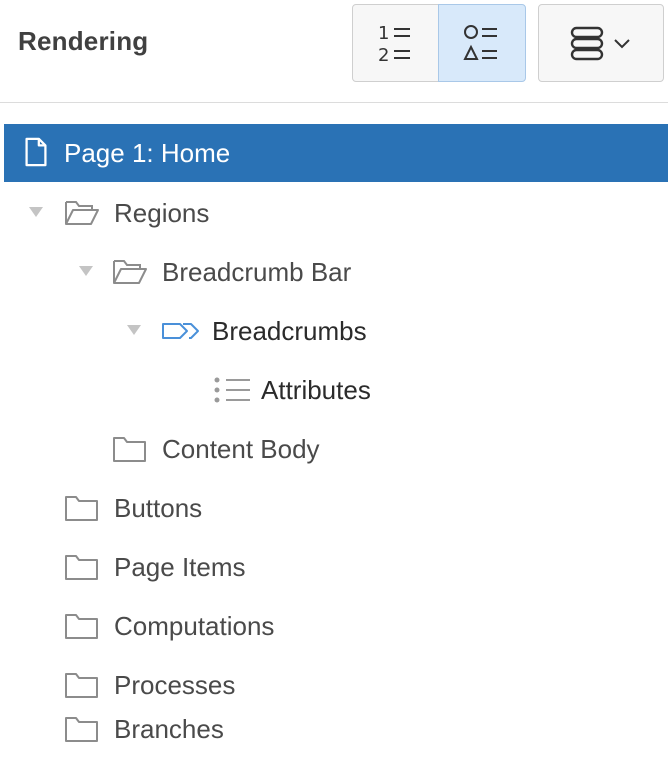  I want to click on svg-text: 1, so click(383, 33).